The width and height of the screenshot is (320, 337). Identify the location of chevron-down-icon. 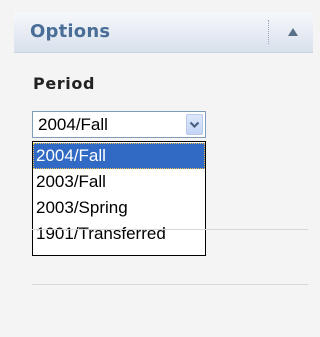
(194, 124).